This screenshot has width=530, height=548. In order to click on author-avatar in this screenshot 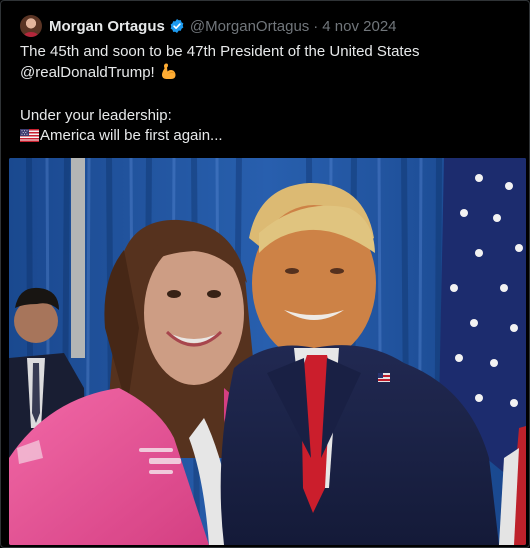, I will do `click(31, 26)`.